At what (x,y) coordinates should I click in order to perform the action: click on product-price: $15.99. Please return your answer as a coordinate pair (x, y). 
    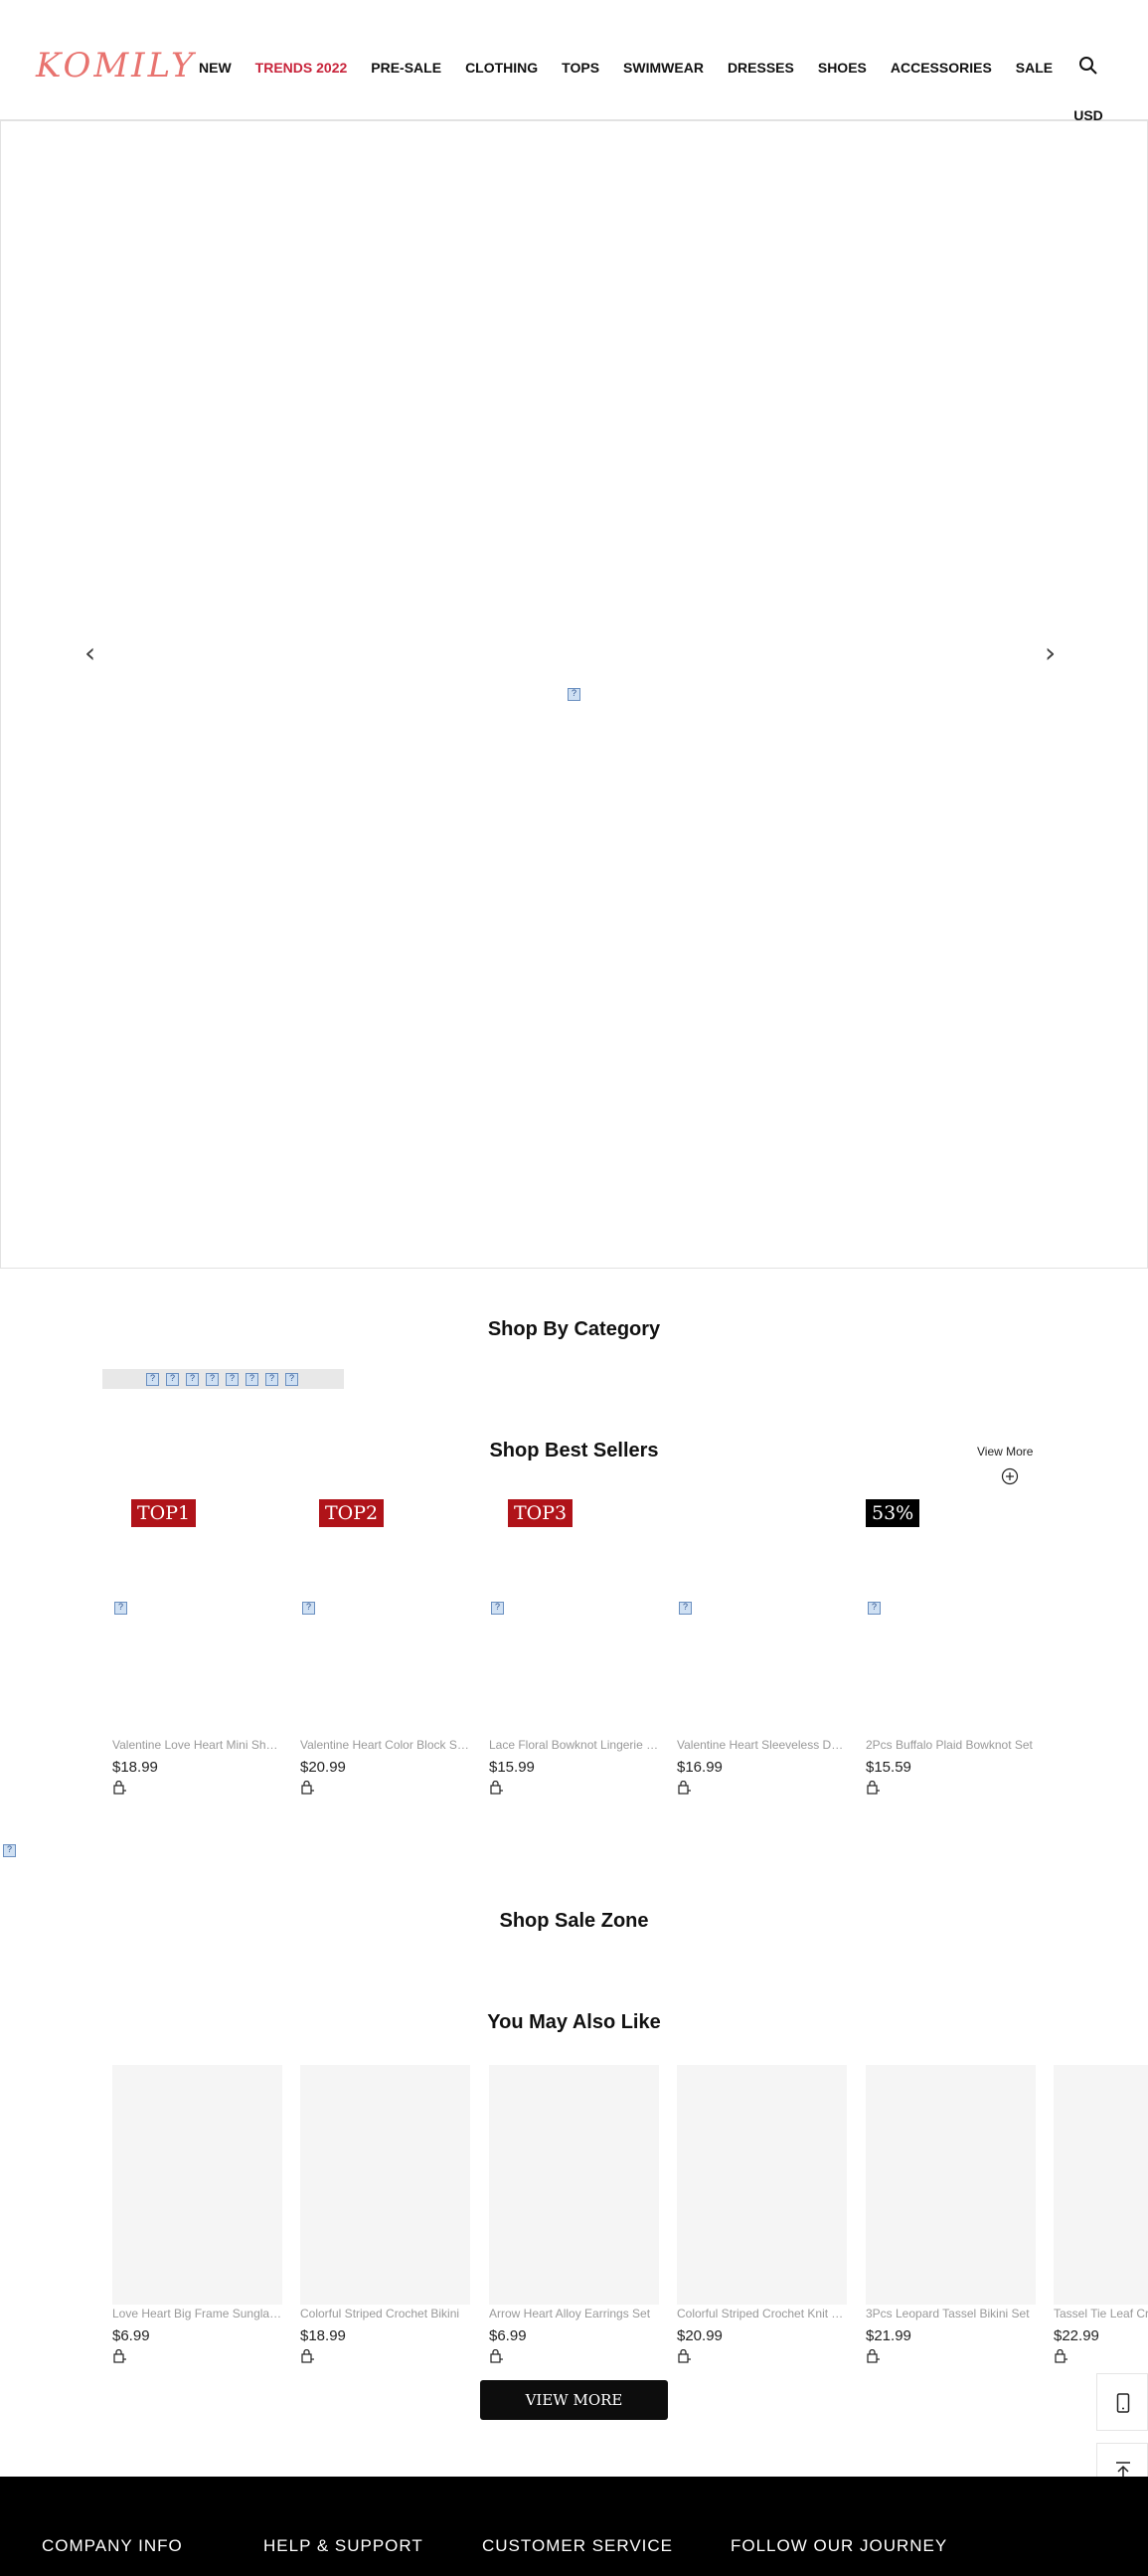
    Looking at the image, I should click on (512, 1767).